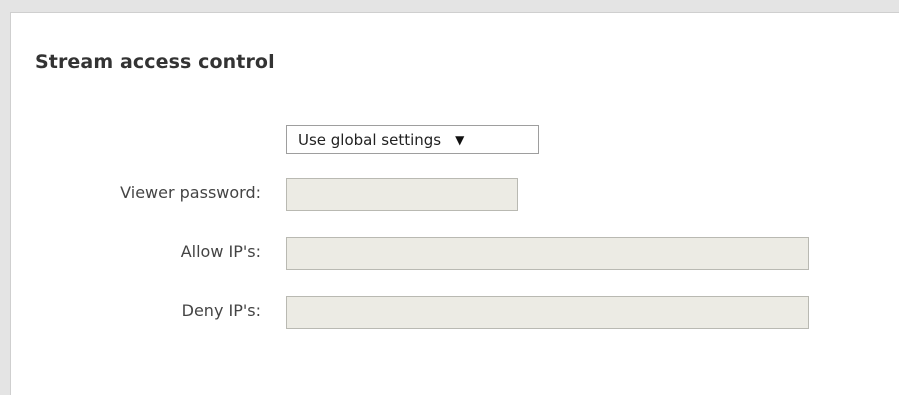  I want to click on section-title: Stream access control, so click(155, 62).